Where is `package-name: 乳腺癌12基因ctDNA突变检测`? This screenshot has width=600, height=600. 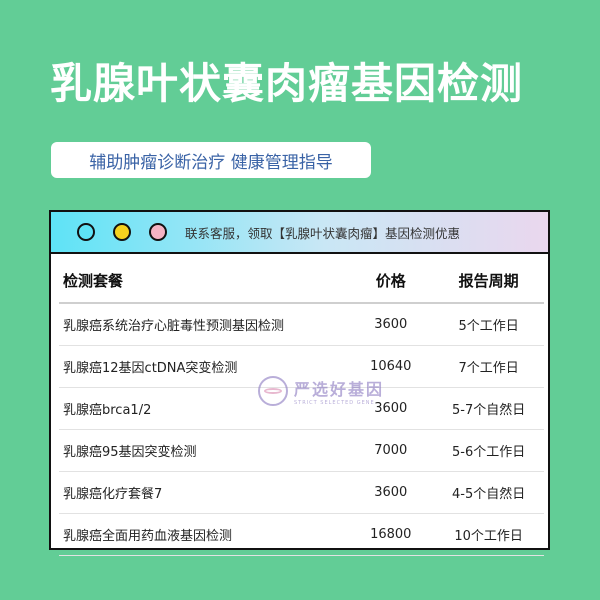
package-name: 乳腺癌12基因ctDNA突变检测 is located at coordinates (204, 366).